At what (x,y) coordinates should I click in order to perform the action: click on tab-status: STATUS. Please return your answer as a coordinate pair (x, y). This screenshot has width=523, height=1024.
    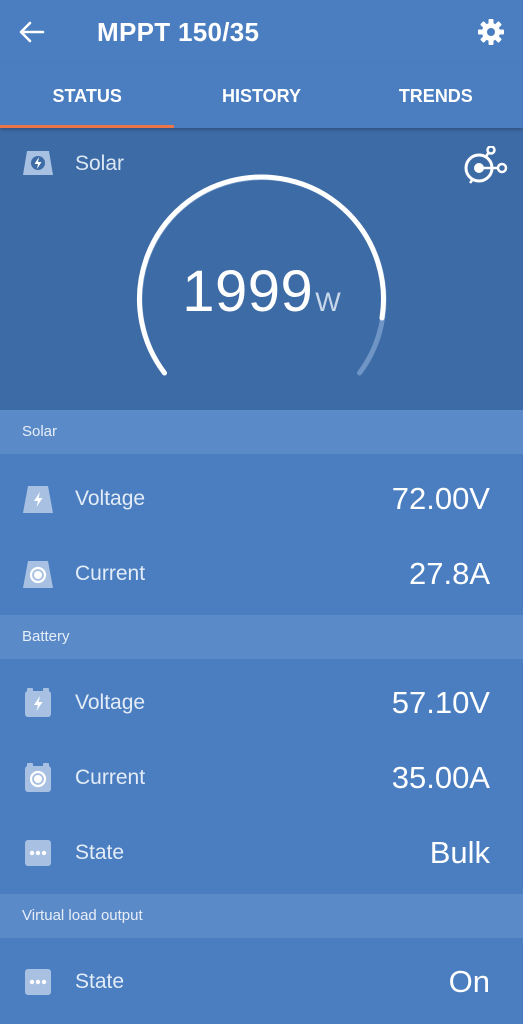
    Looking at the image, I should click on (87, 96).